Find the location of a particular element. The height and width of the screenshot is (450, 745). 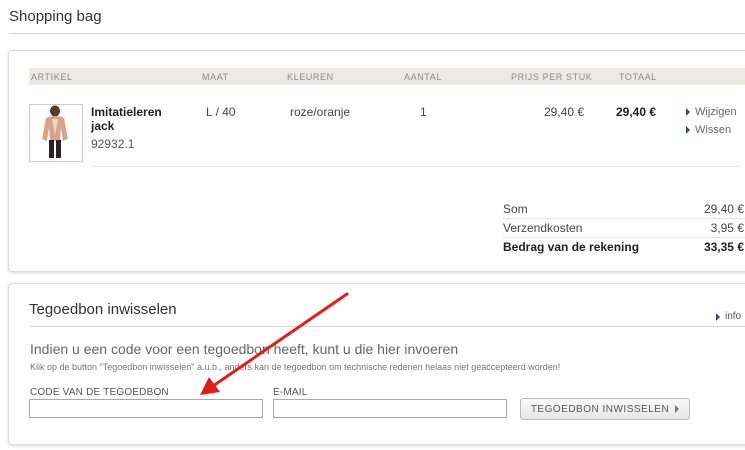

product-name: Imitatieleren jack is located at coordinates (136, 119).